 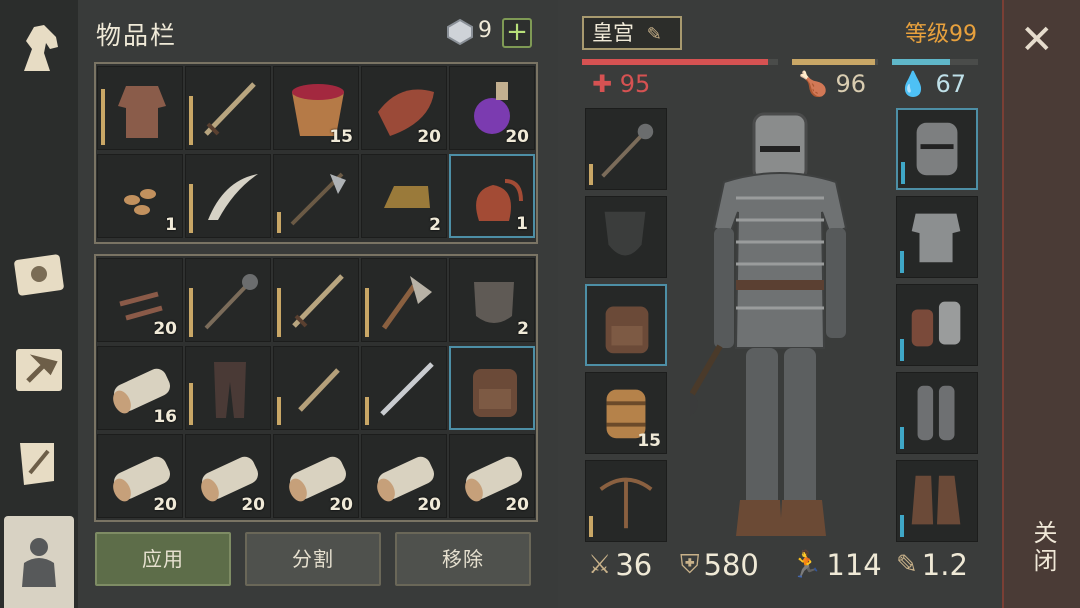 I want to click on food-stat: 🍗 96, so click(x=832, y=84).